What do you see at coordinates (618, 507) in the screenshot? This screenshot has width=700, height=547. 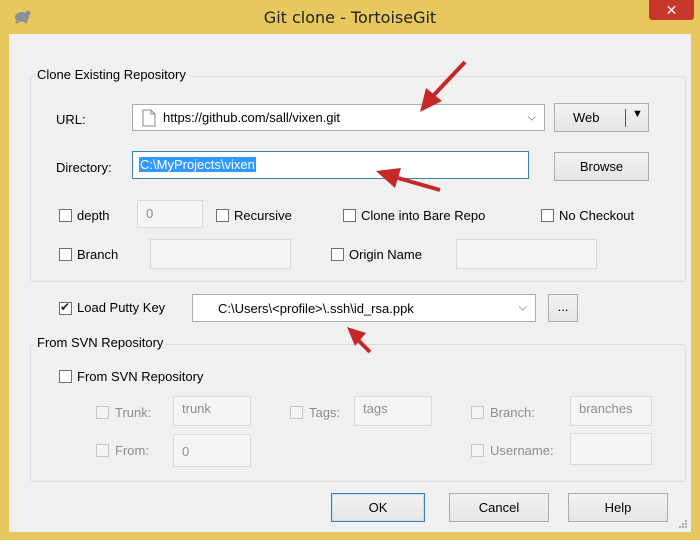 I see `help-button: Help` at bounding box center [618, 507].